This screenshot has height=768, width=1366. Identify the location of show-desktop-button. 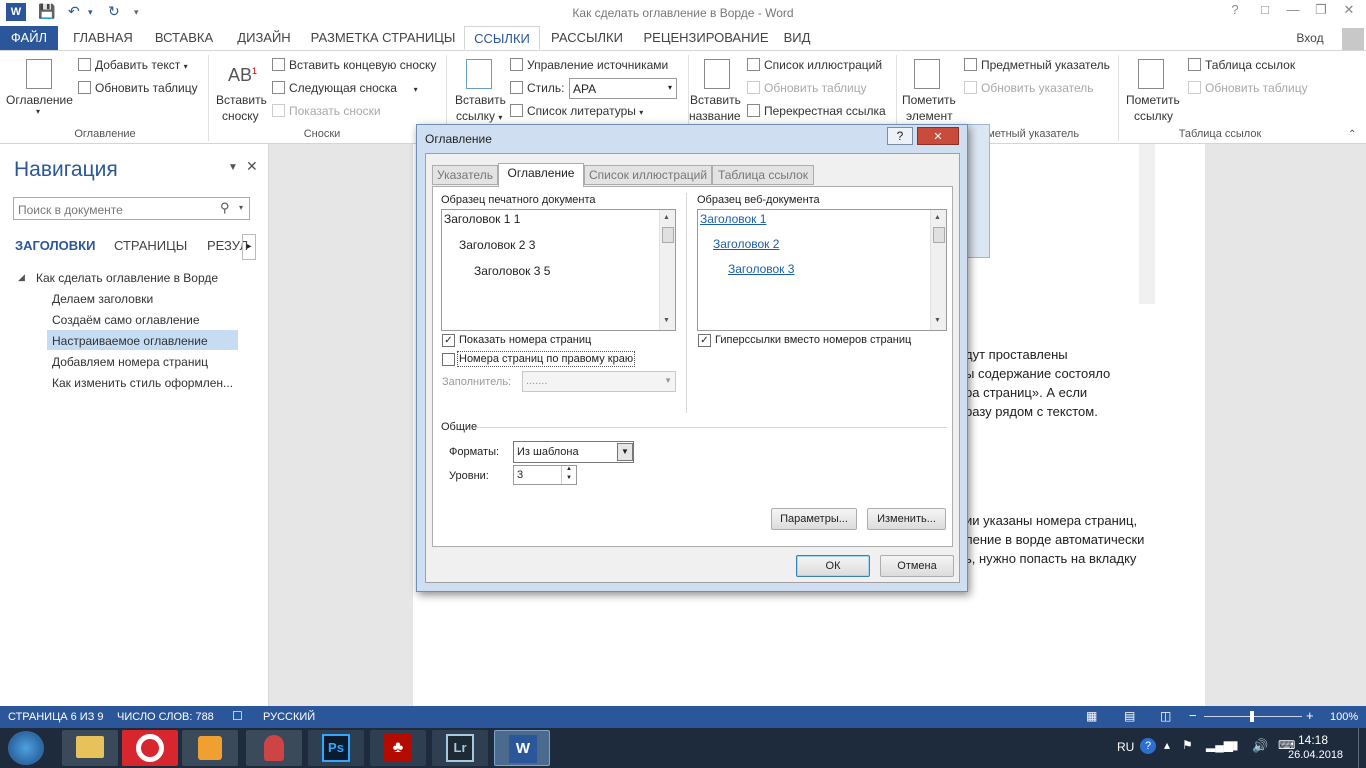
(1362, 748).